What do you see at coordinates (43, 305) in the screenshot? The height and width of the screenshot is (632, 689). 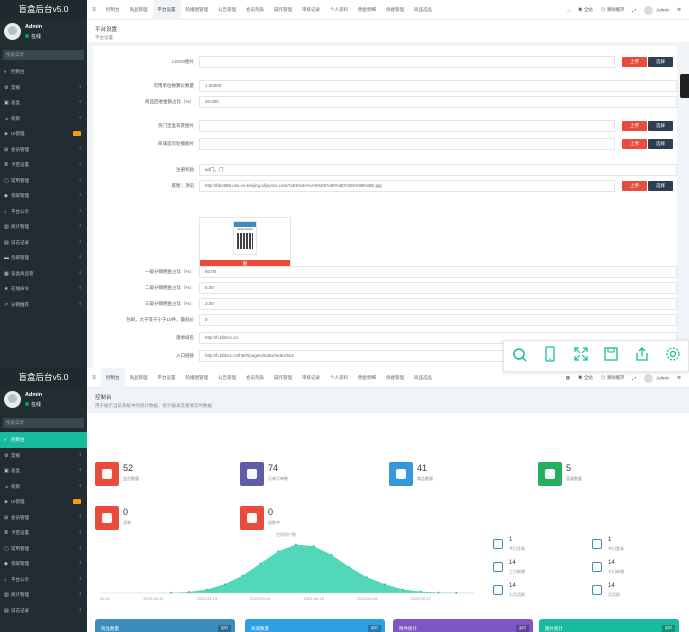 I see `sidebar-item: ↗ 分销推荐 ‹` at bounding box center [43, 305].